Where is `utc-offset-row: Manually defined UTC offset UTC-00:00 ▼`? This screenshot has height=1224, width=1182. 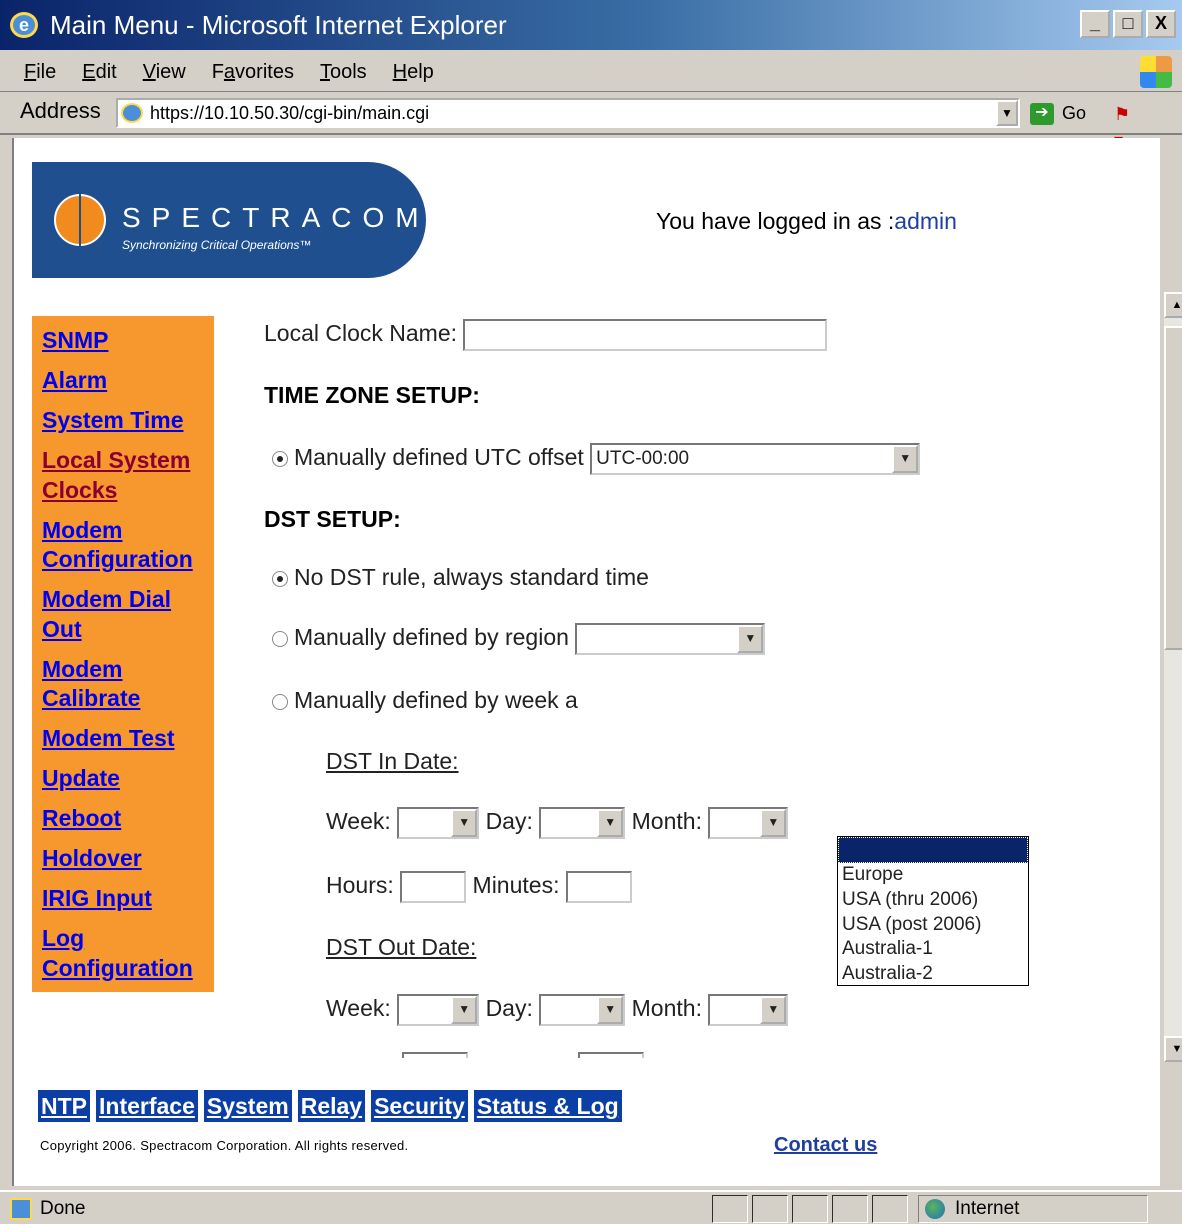
utc-offset-row: Manually defined UTC offset UTC-00:00 ▼ is located at coordinates (596, 459).